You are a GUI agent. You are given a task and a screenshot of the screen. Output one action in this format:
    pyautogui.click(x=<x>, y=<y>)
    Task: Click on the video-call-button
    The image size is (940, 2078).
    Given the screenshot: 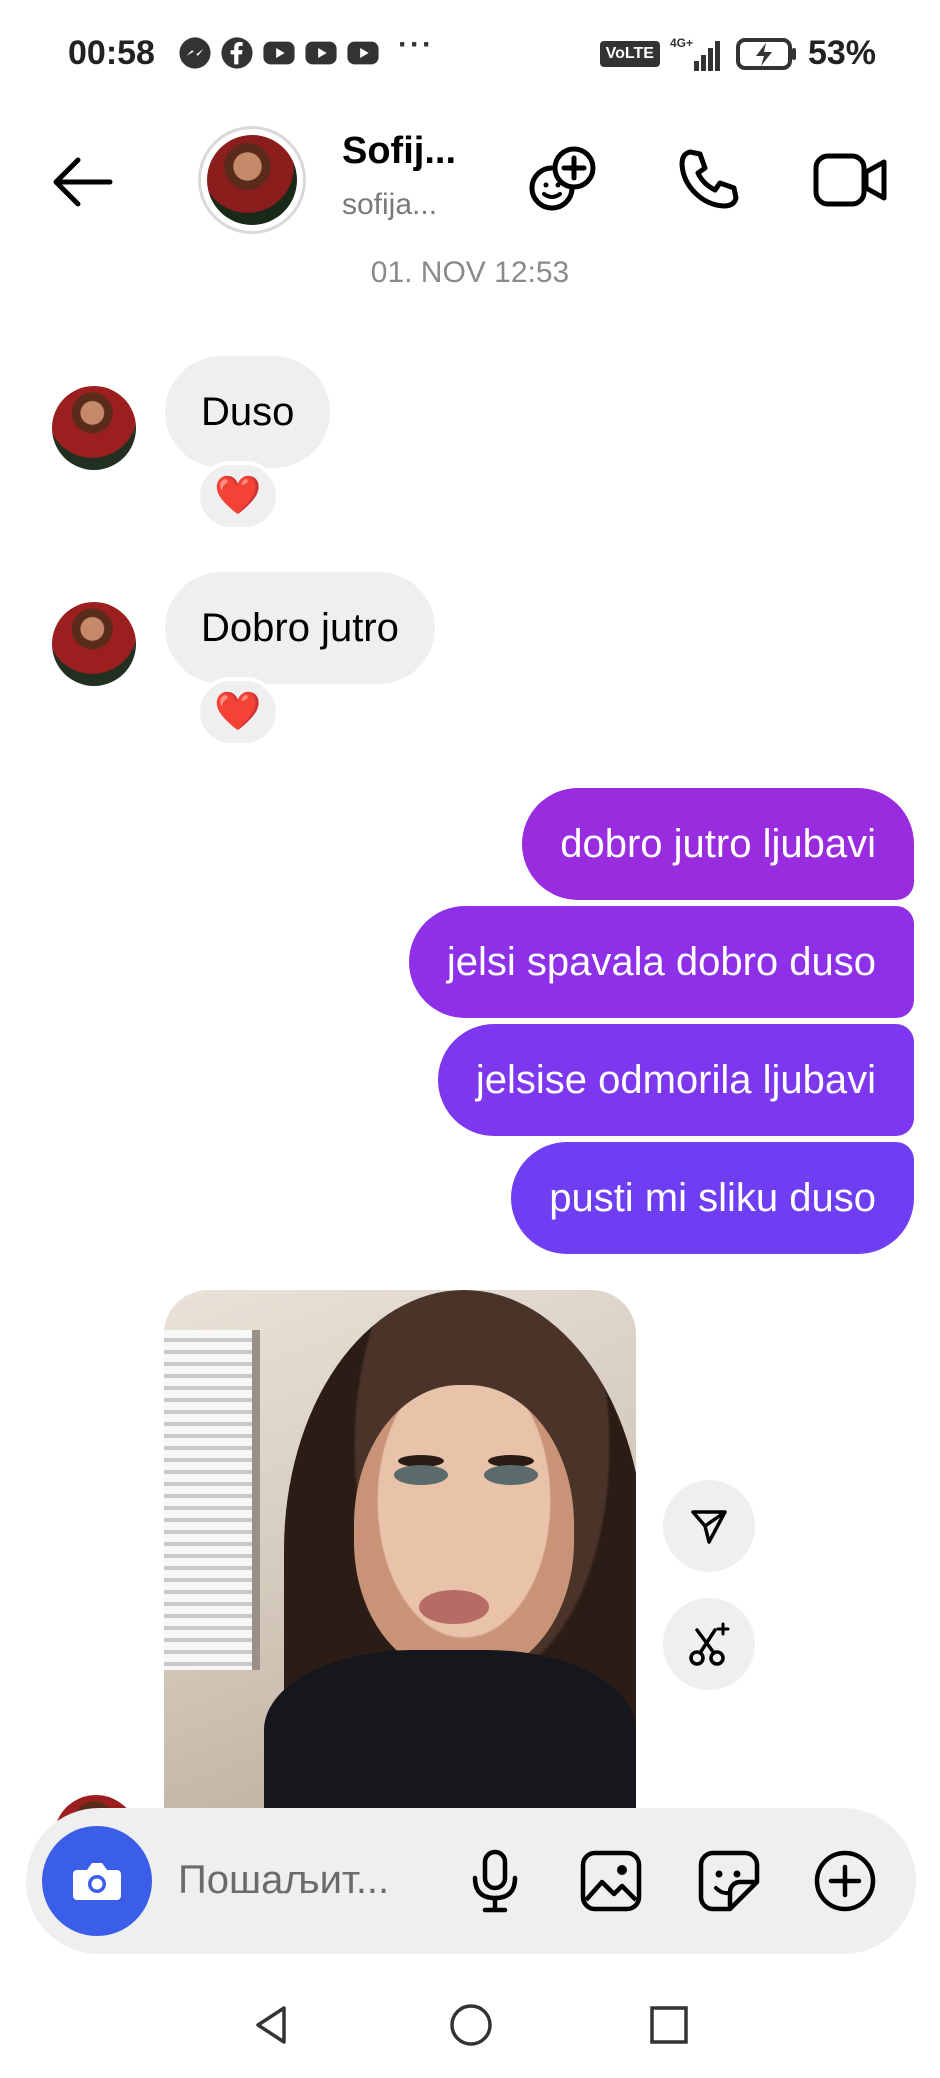 What is the action you would take?
    pyautogui.click(x=850, y=180)
    